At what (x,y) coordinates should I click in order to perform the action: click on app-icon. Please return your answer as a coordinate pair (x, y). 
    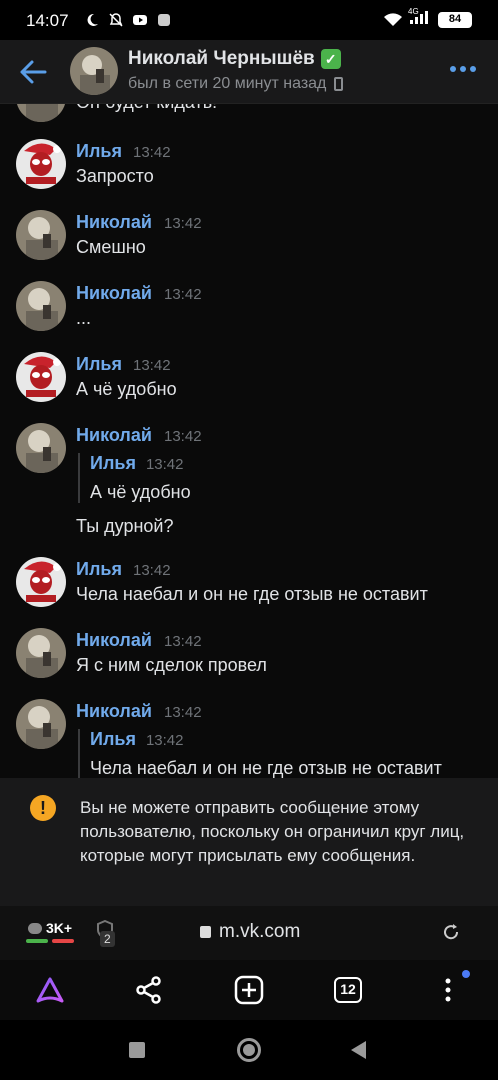
    Looking at the image, I should click on (164, 20).